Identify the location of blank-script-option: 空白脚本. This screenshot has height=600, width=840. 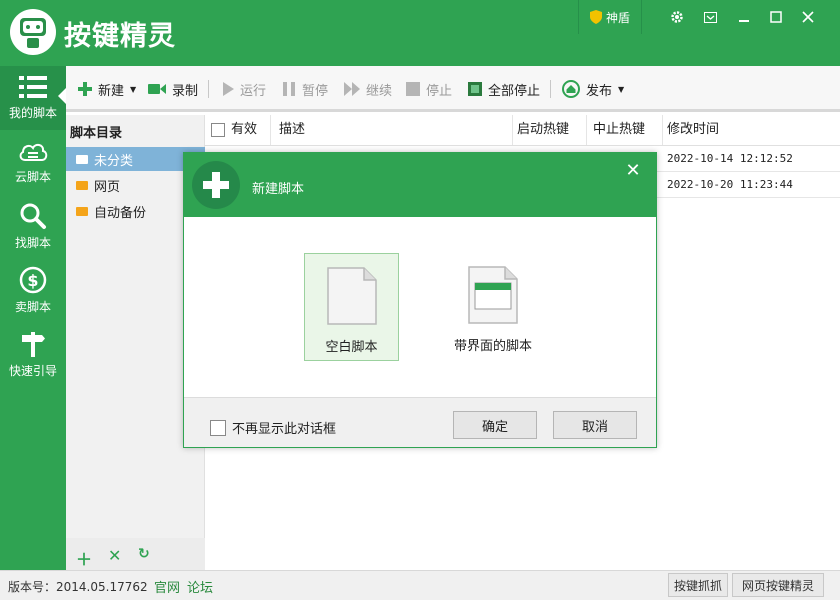
(351, 307).